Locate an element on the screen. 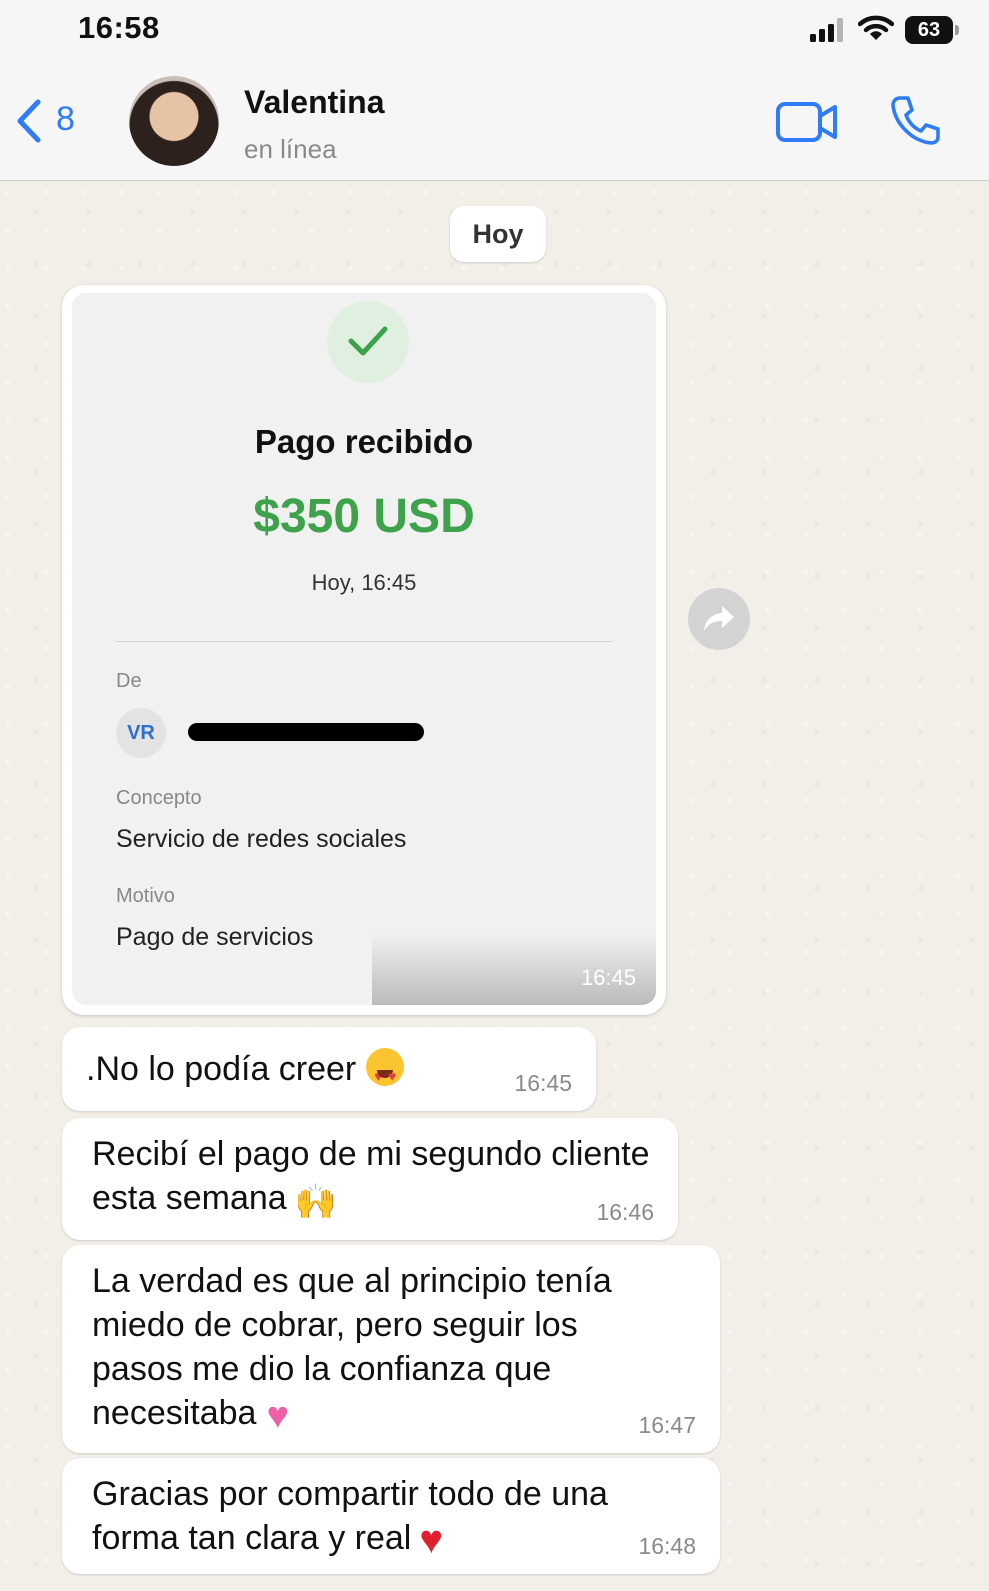  battery-icon: 63 is located at coordinates (932, 30).